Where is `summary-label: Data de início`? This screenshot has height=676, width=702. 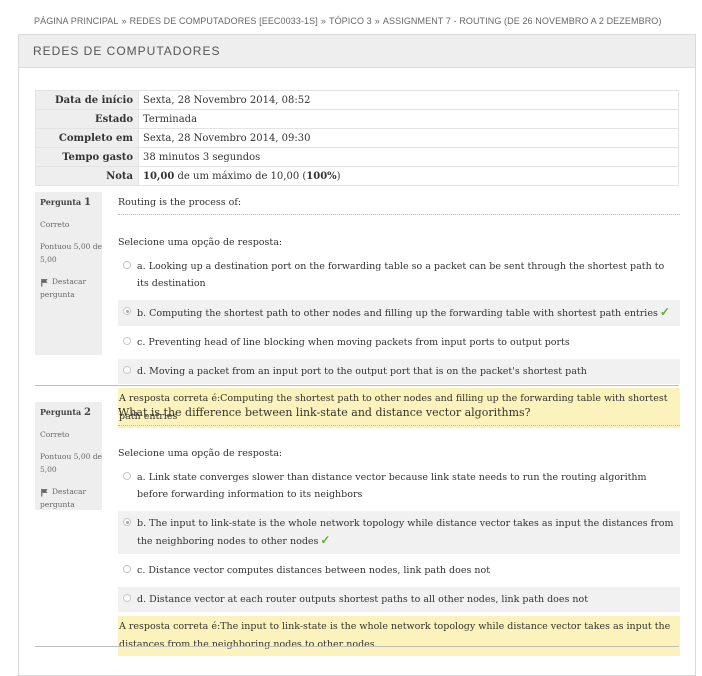
summary-label: Data de início is located at coordinates (87, 100).